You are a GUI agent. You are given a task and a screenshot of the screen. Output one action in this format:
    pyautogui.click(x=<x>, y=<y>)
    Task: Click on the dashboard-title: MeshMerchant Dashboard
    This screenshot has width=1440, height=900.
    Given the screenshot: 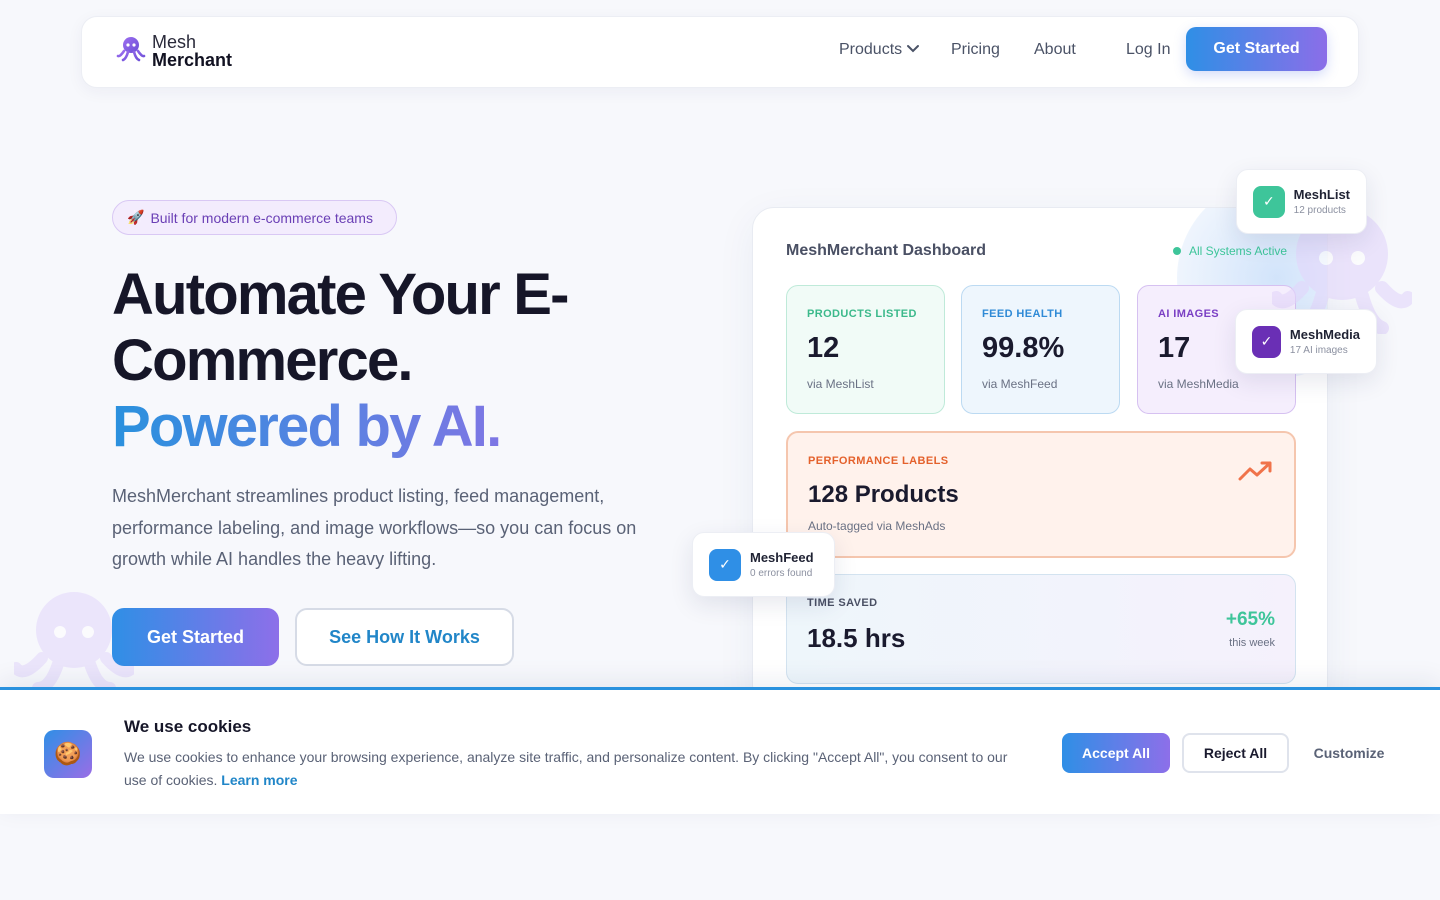 What is the action you would take?
    pyautogui.click(x=886, y=250)
    